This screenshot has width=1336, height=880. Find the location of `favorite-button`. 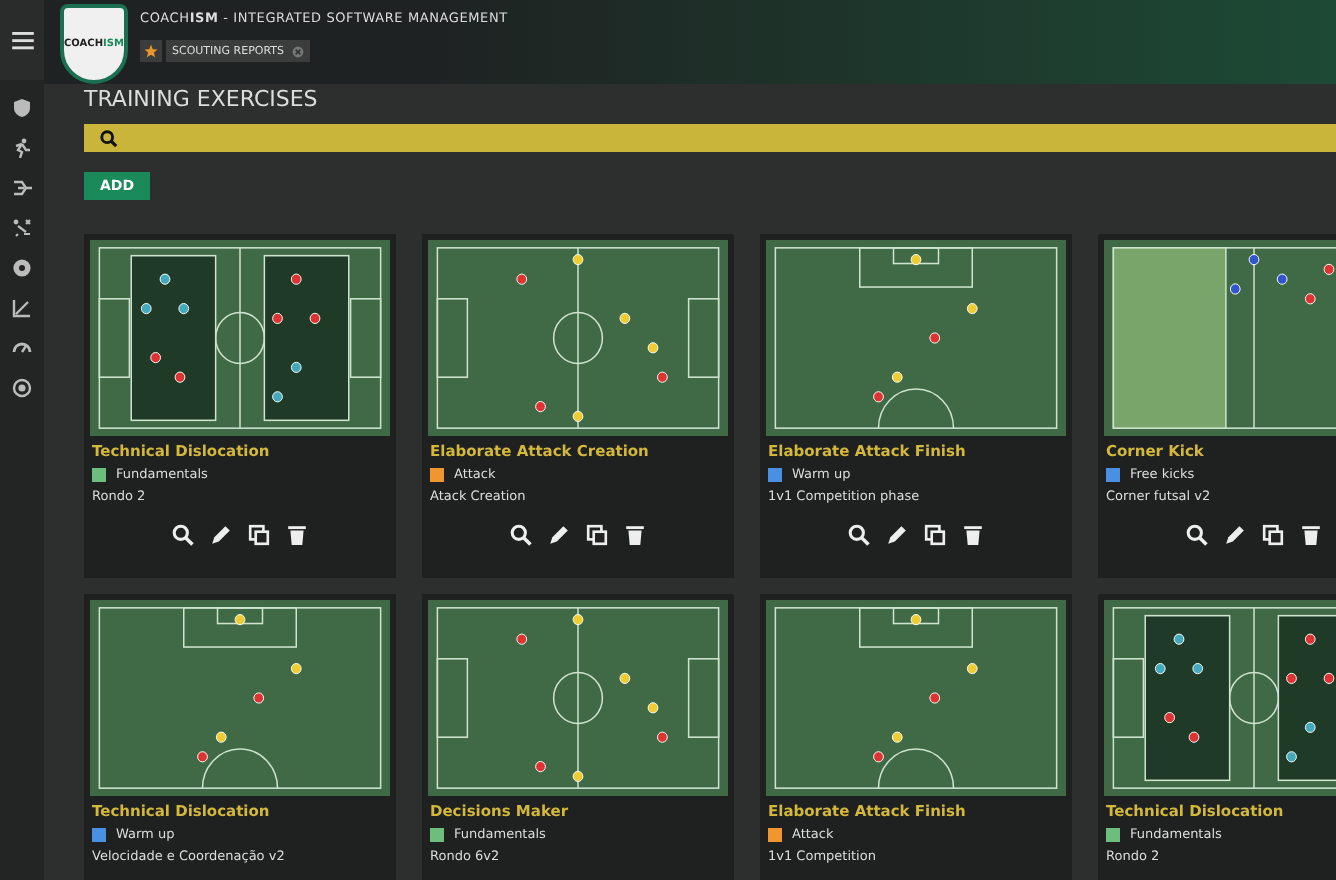

favorite-button is located at coordinates (151, 51).